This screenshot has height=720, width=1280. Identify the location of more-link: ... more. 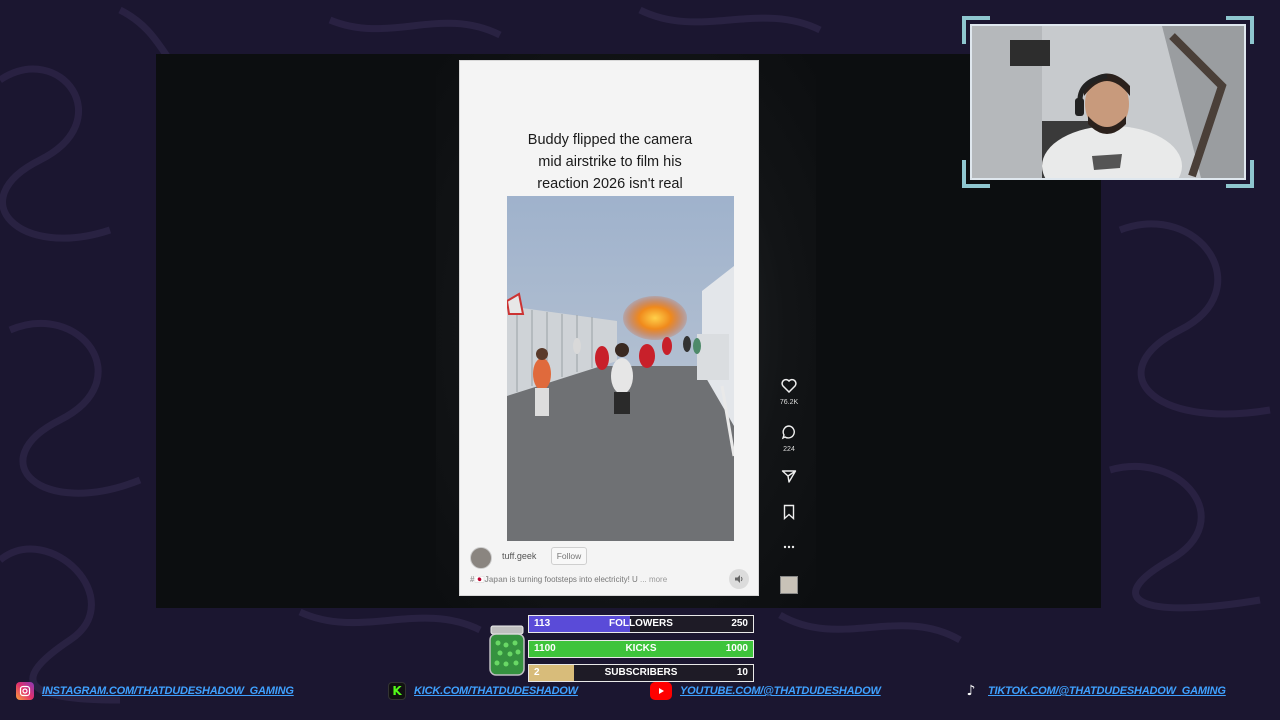
(653, 579).